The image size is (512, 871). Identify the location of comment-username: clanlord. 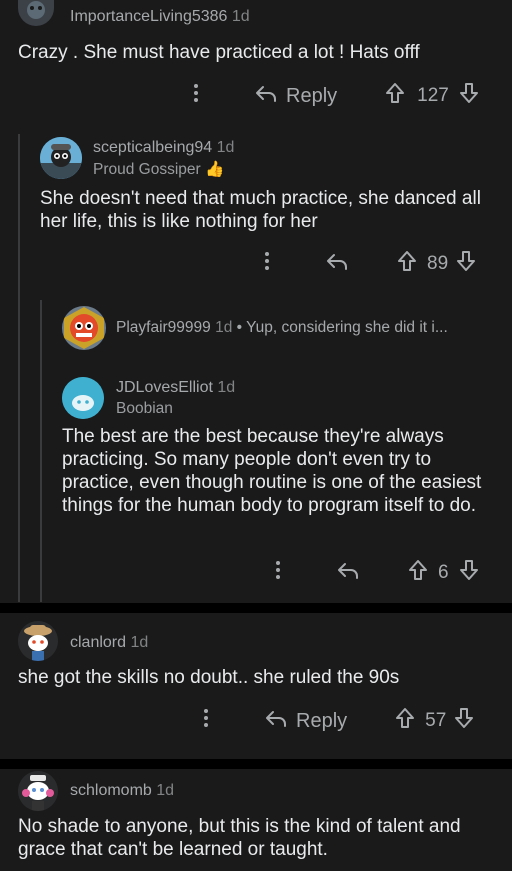
(98, 642).